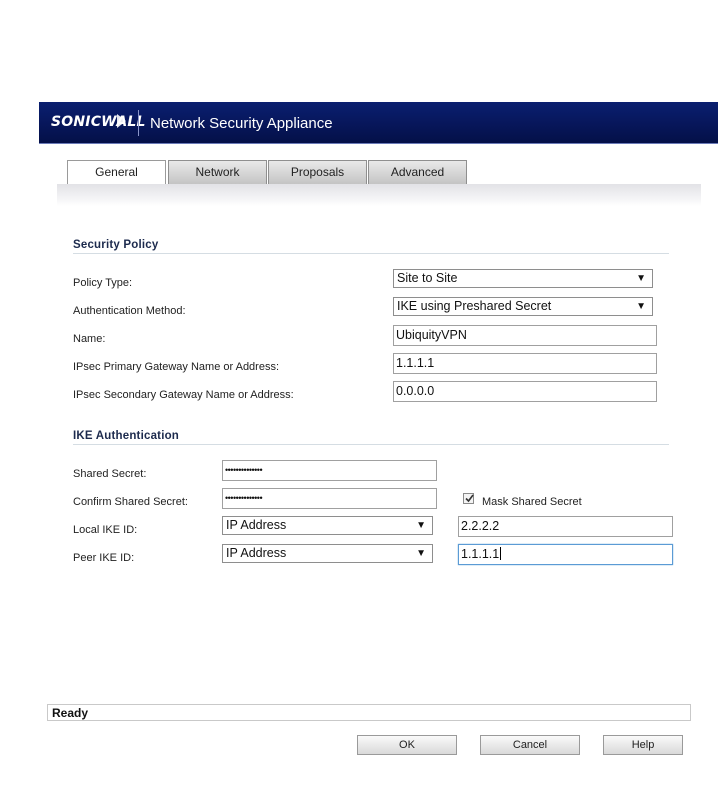  Describe the element at coordinates (378, 123) in the screenshot. I see `header-banner: SONICWALL Network Security Appliance` at that location.